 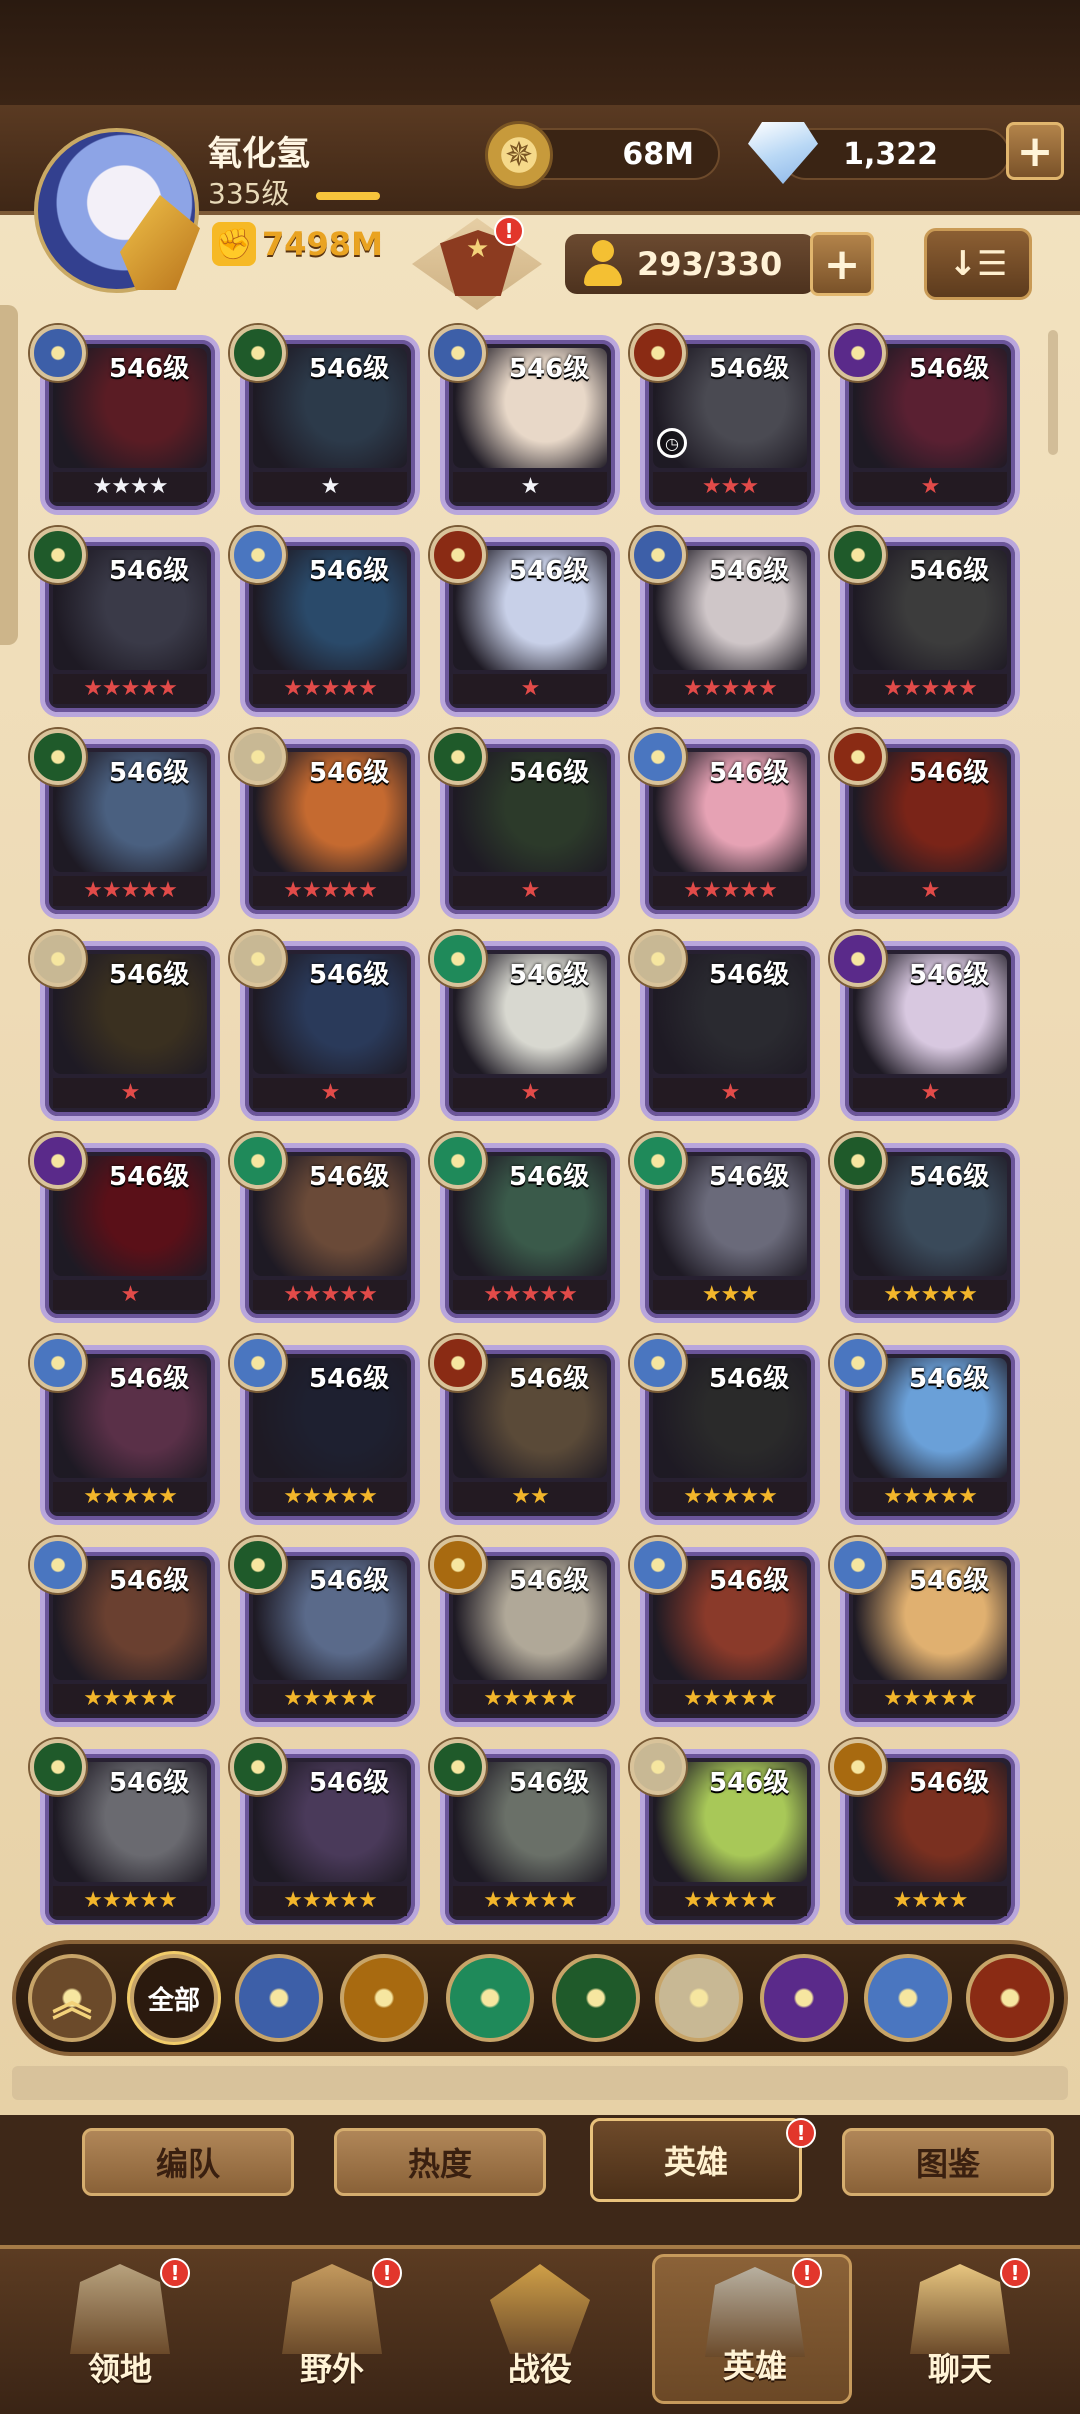 I want to click on diamond-counter: 1,322, so click(x=895, y=154).